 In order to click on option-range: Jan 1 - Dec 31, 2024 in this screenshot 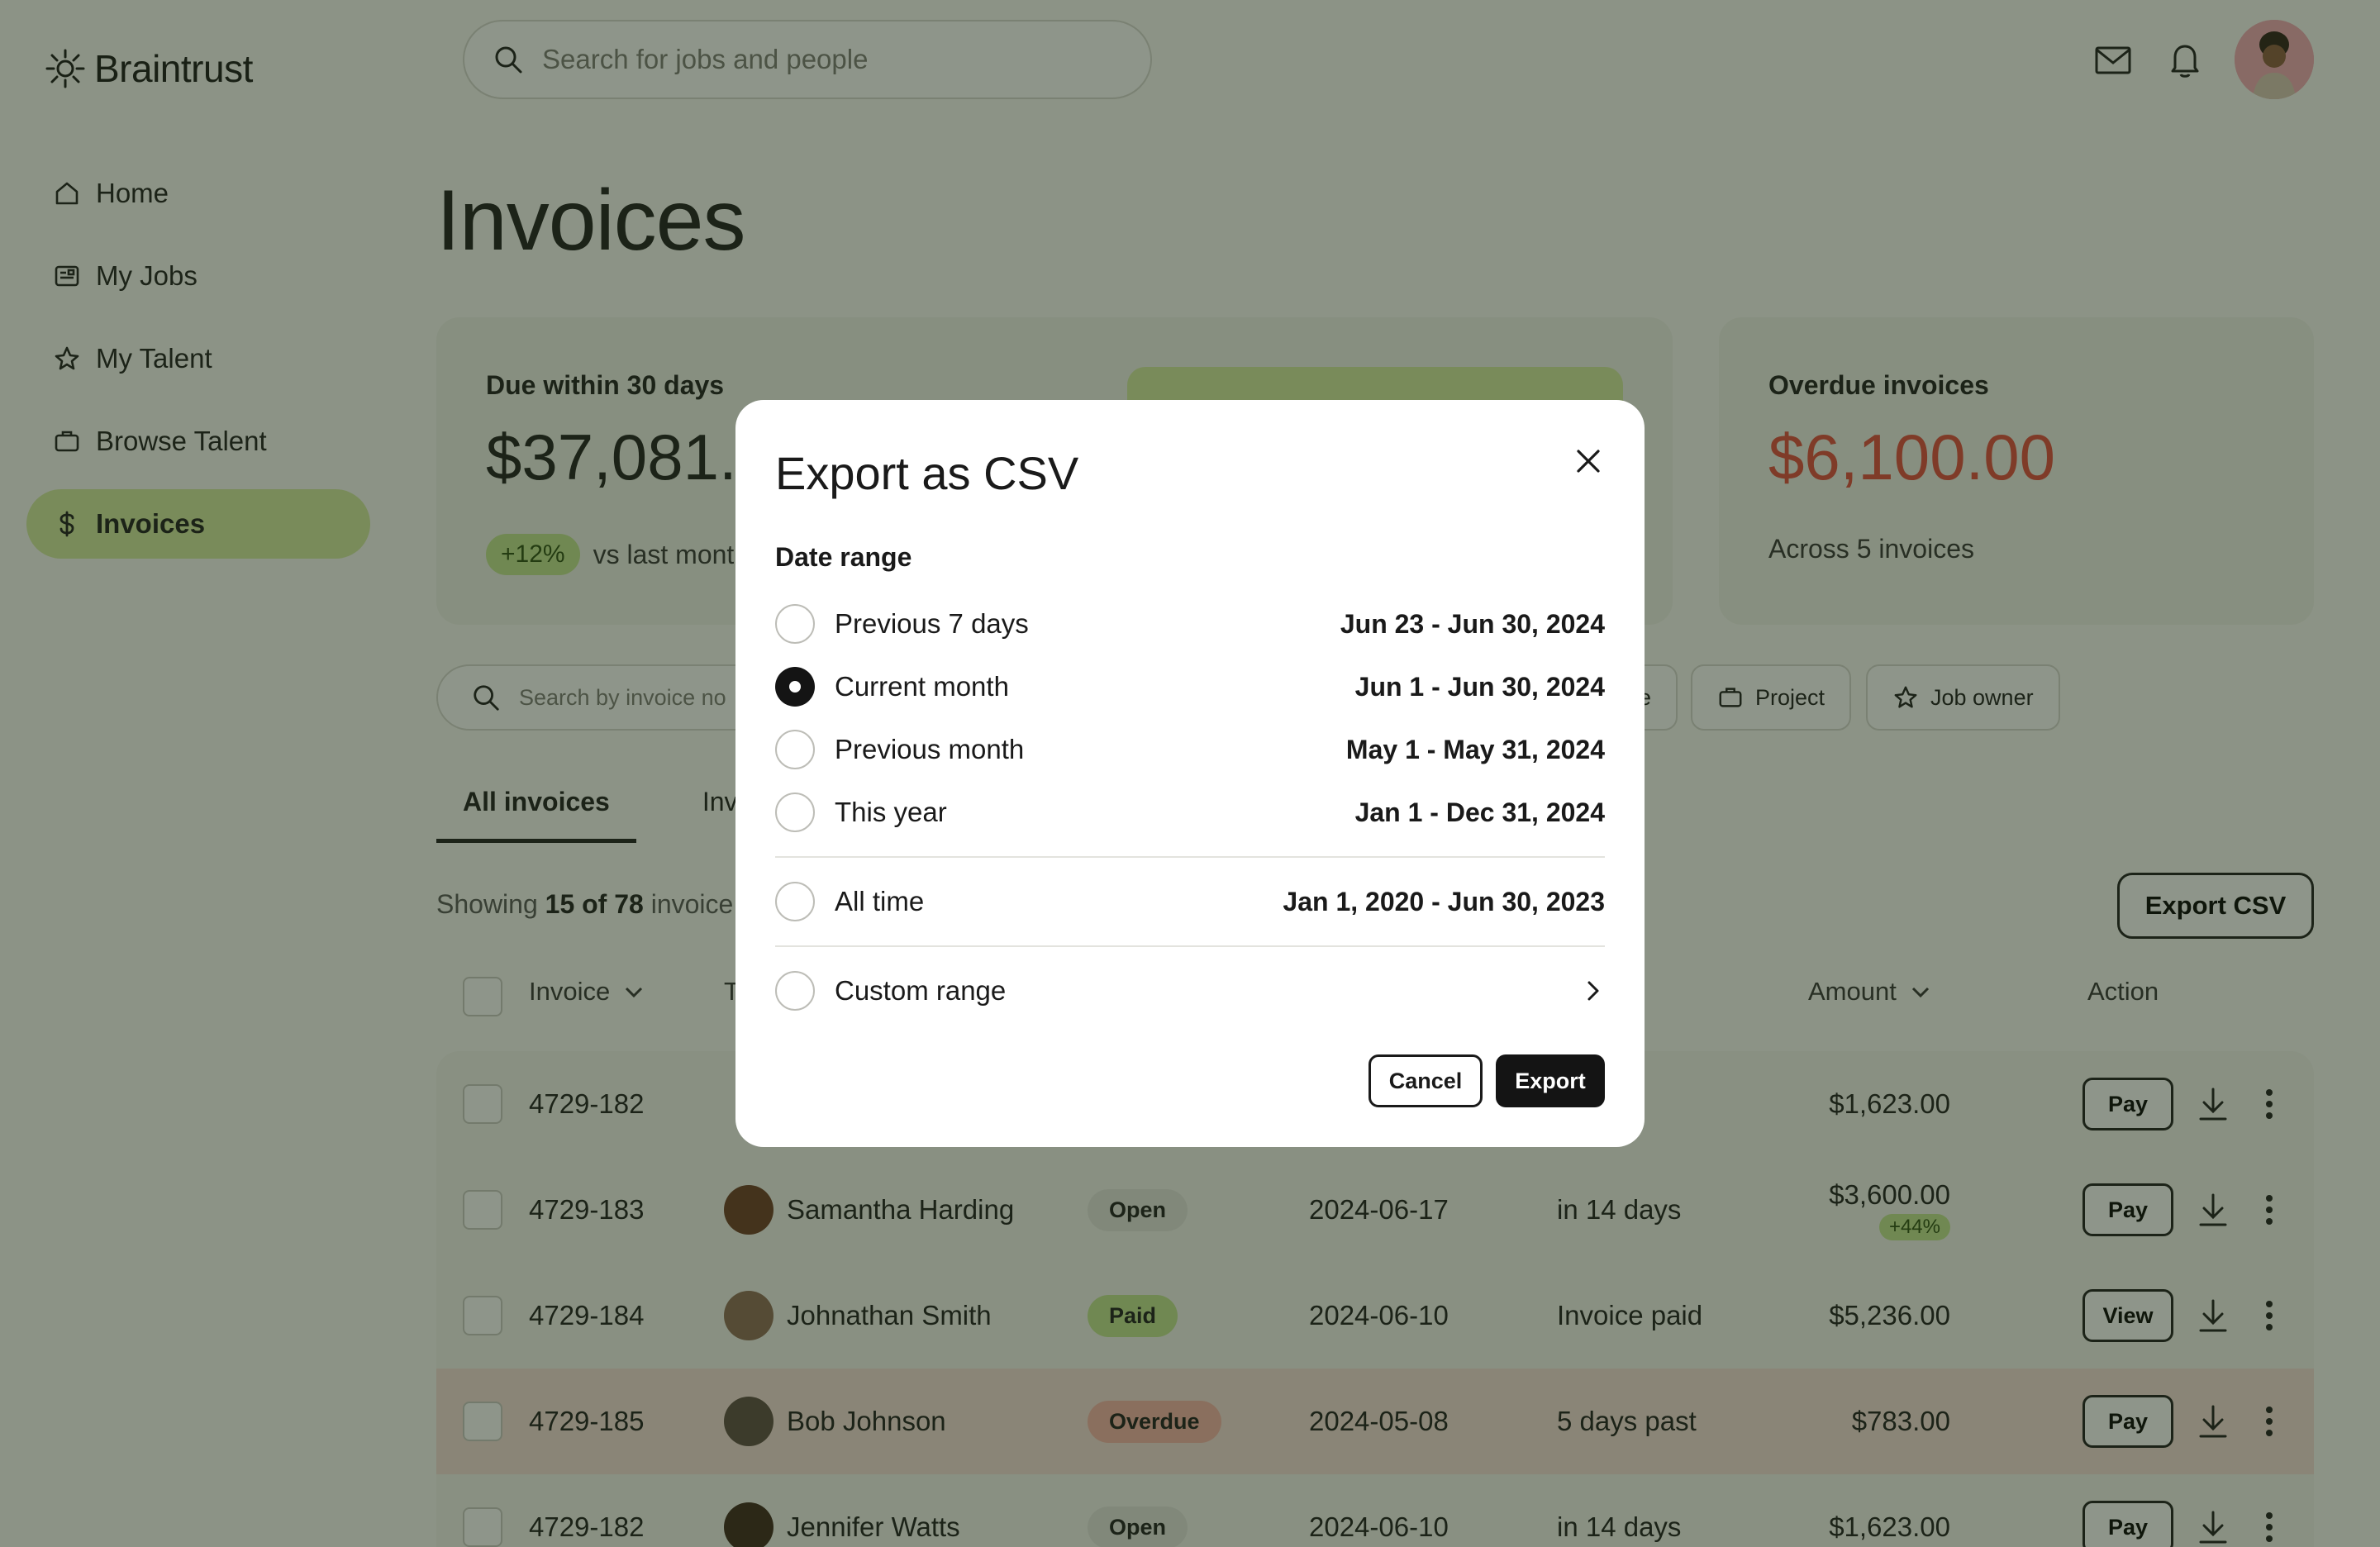, I will do `click(1479, 812)`.